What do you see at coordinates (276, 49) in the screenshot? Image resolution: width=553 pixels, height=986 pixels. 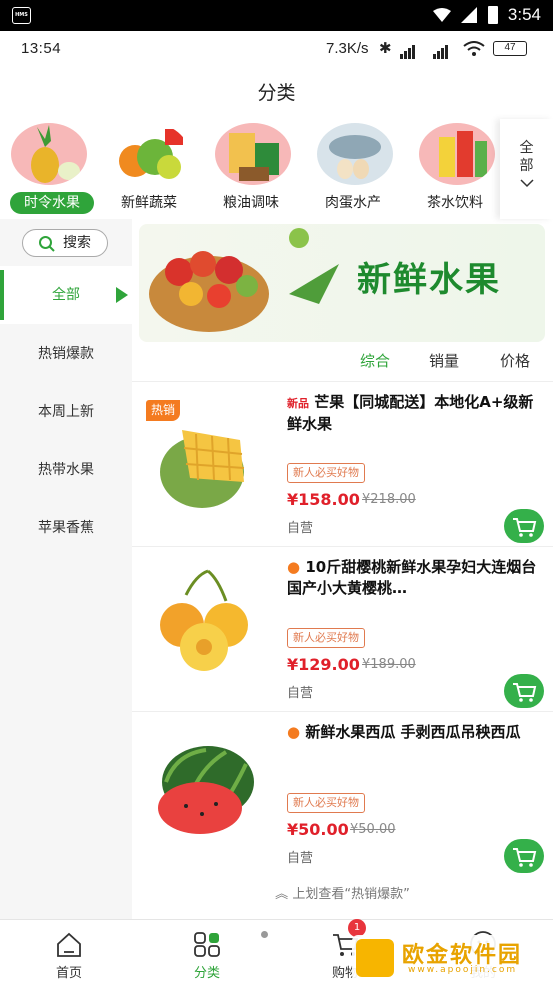 I see `phone-status-bar: 13:54 7.3K/s ✱ 47` at bounding box center [276, 49].